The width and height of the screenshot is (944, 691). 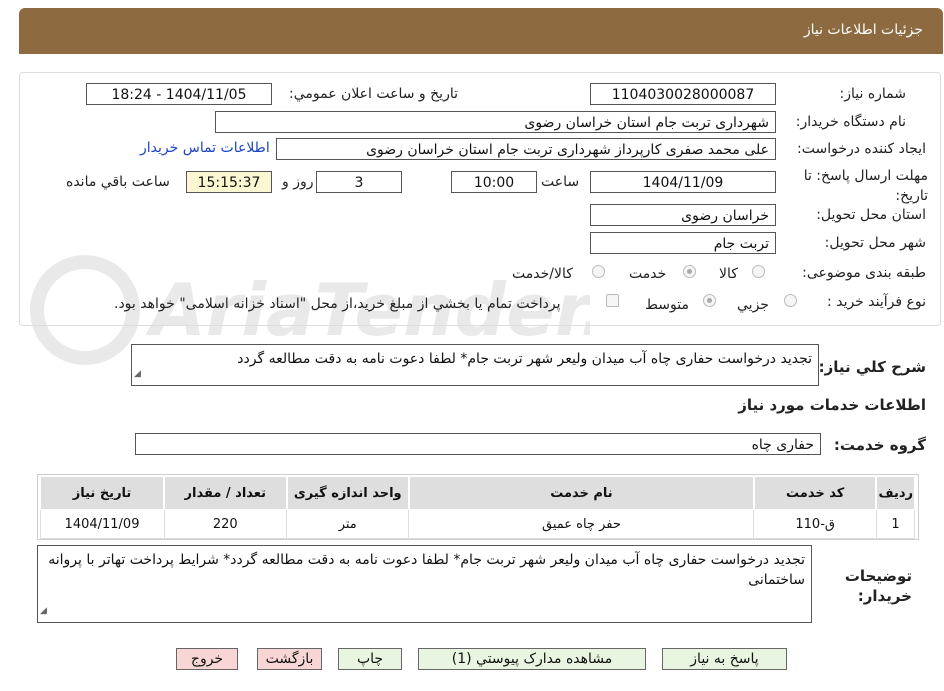 I want to click on category-both-radio, so click(x=598, y=271).